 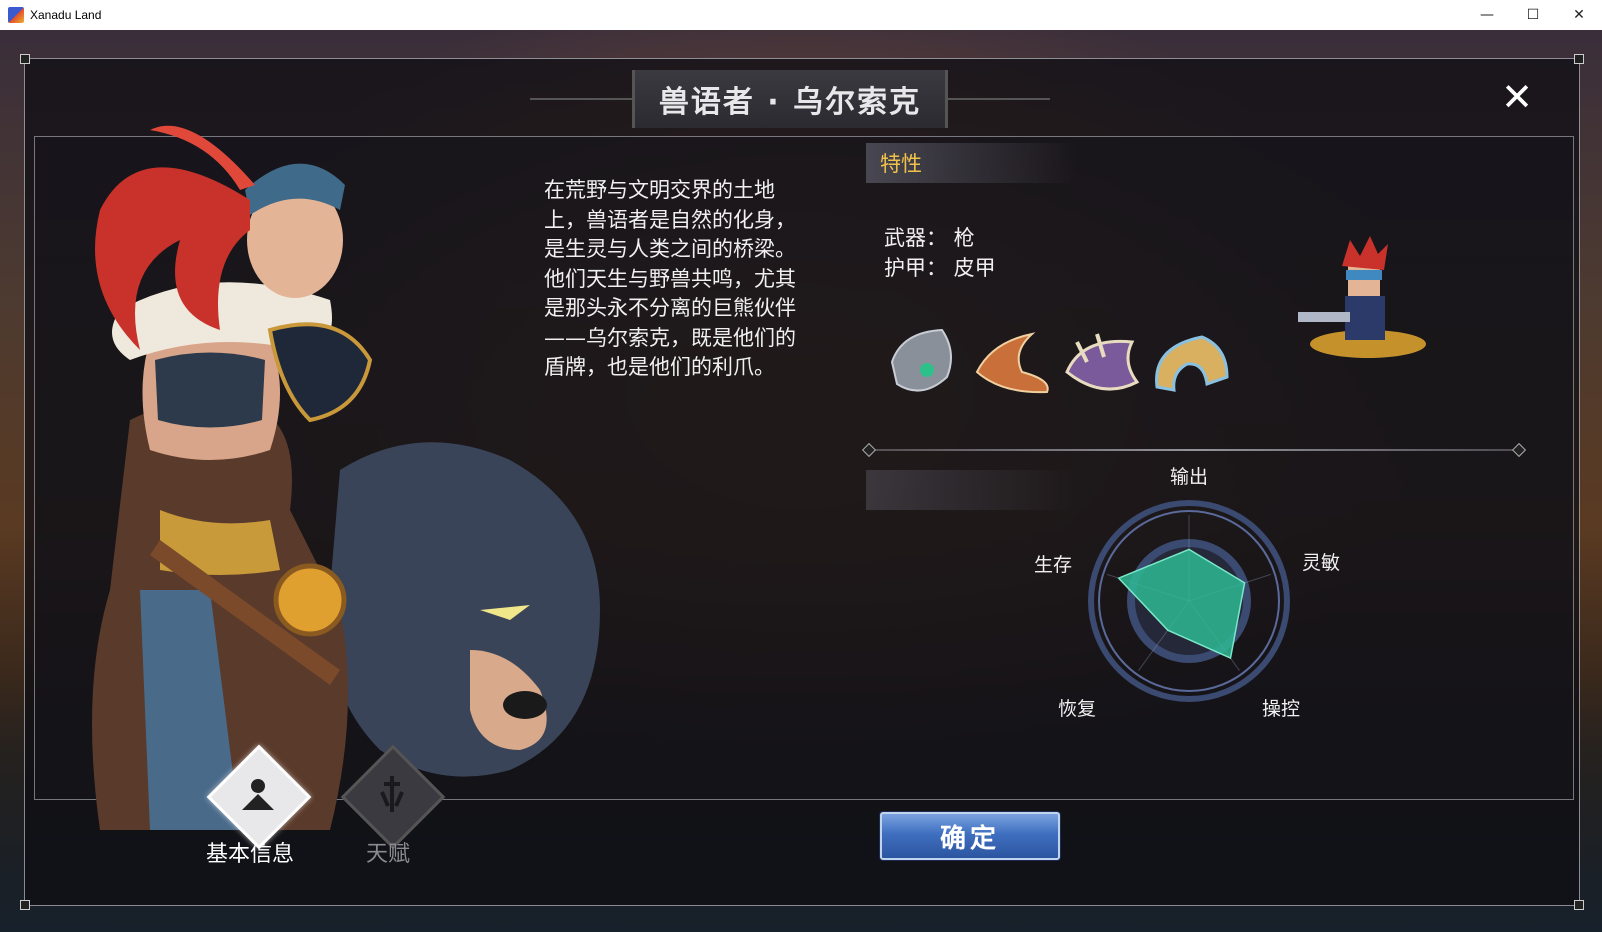 What do you see at coordinates (940, 268) in the screenshot?
I see `armor-line: 护甲： 皮甲` at bounding box center [940, 268].